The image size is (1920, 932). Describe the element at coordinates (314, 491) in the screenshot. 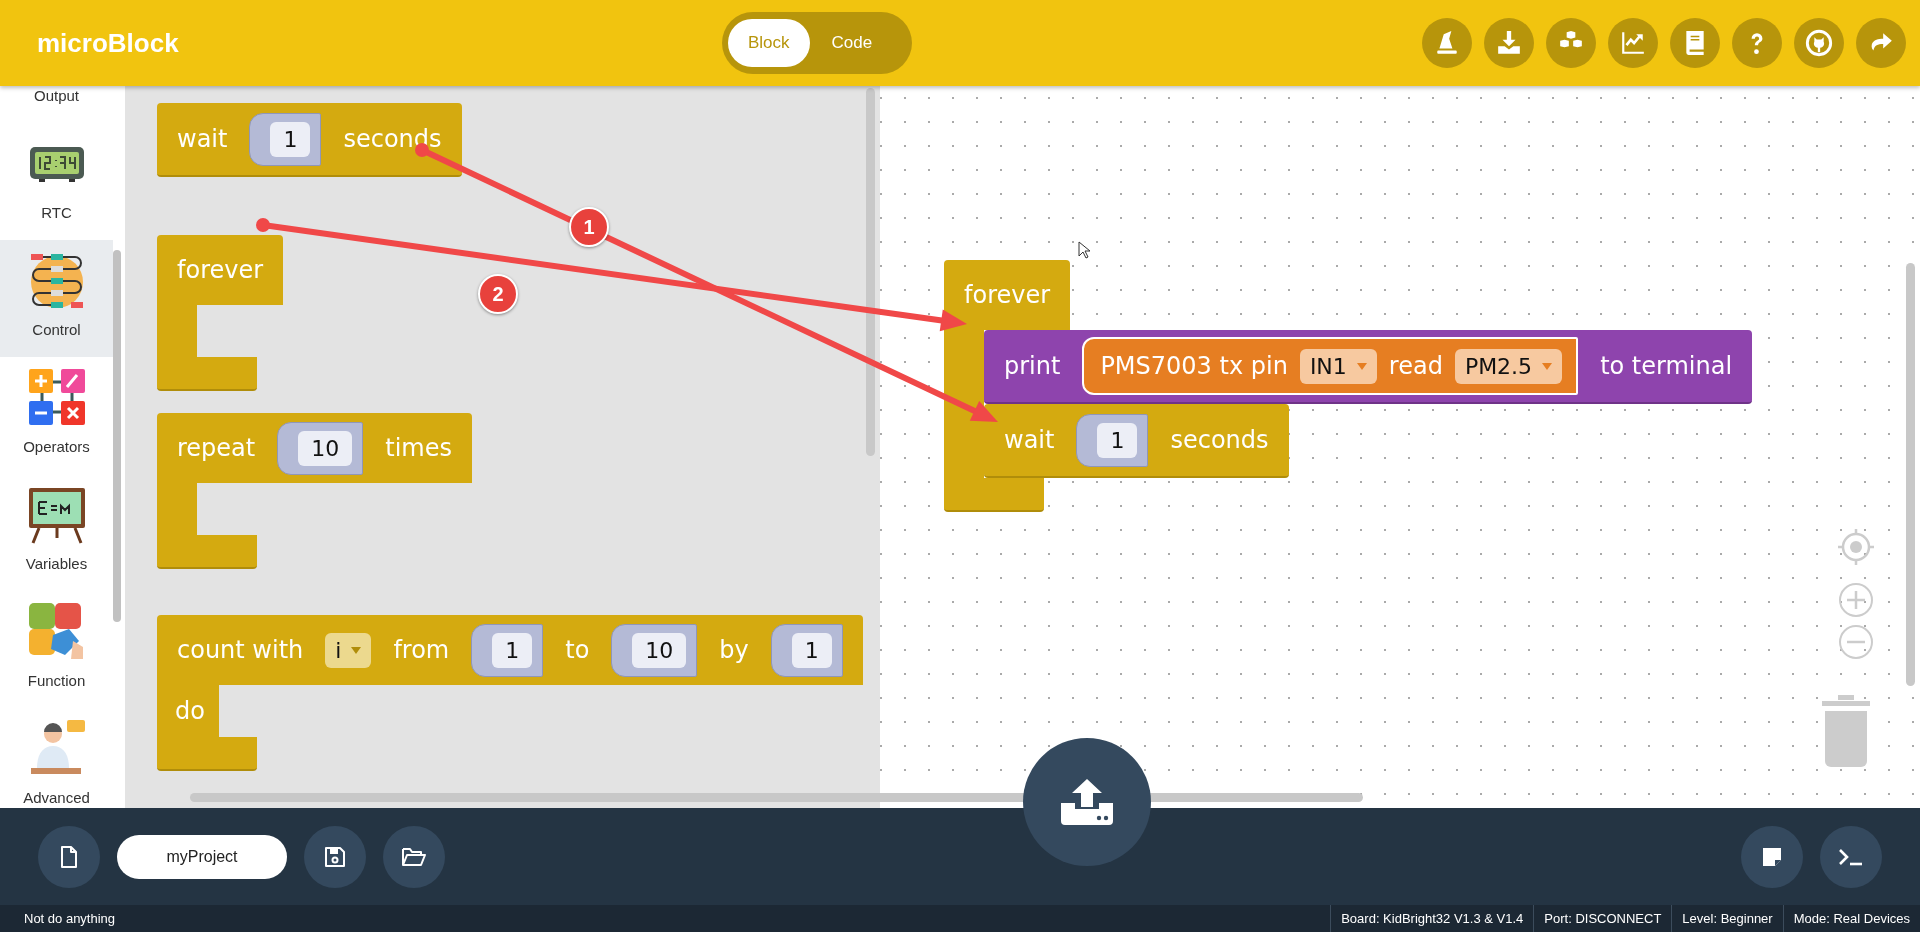

I see `code-block: repeat 10 times` at that location.